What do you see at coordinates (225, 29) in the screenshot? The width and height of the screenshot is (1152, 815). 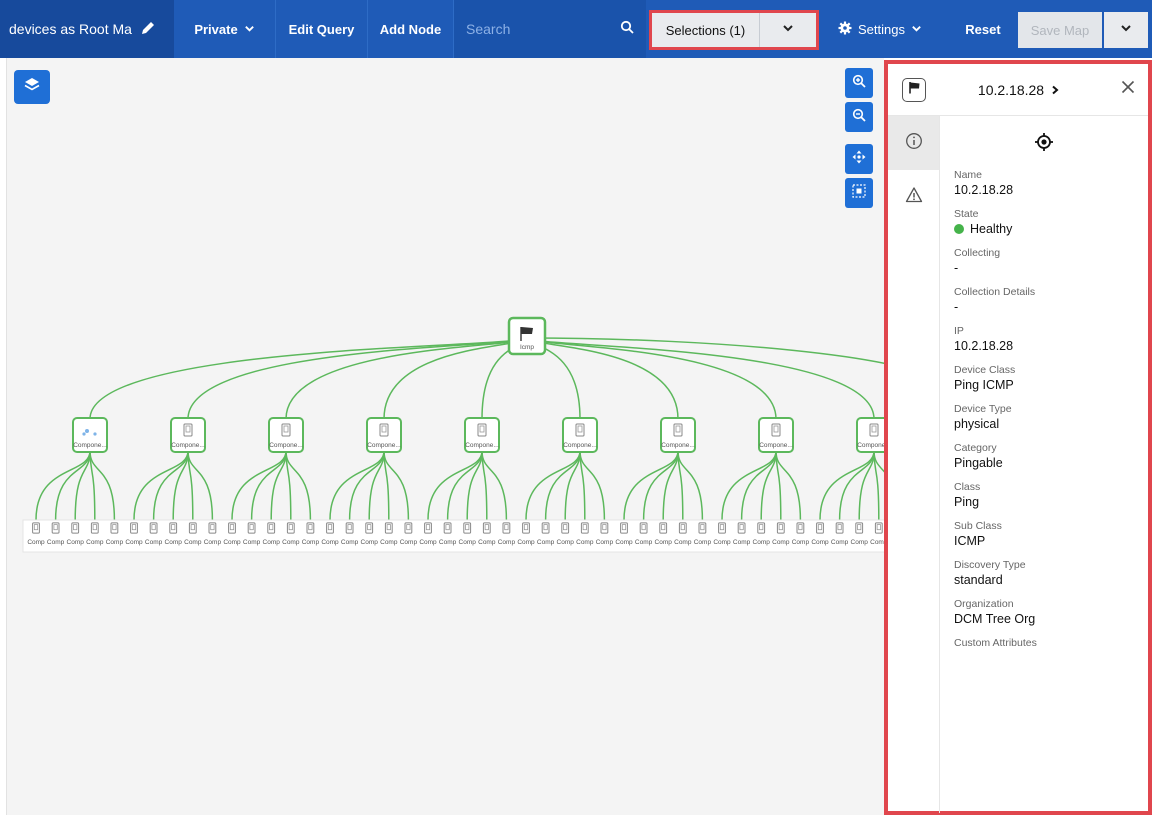 I see `visibility-dropdown: Private` at bounding box center [225, 29].